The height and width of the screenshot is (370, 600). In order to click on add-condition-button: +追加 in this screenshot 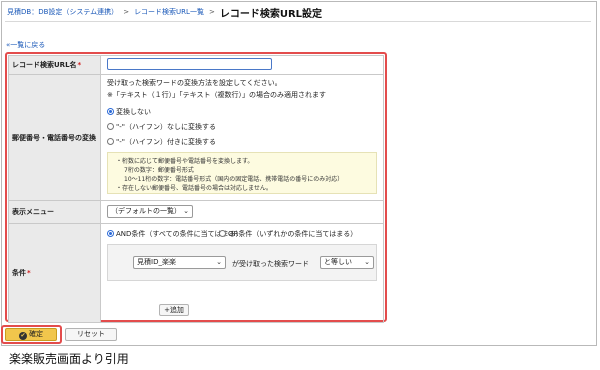, I will do `click(174, 310)`.